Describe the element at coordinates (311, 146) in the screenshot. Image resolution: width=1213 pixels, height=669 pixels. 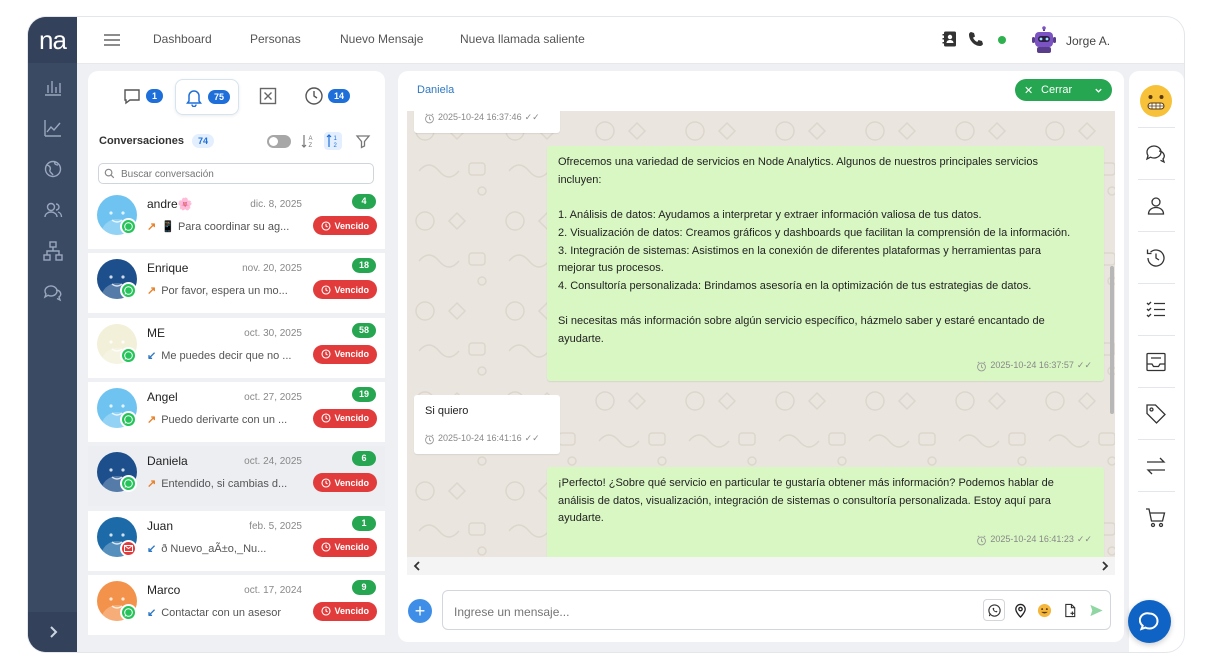
I see `svg-text: Z` at that location.